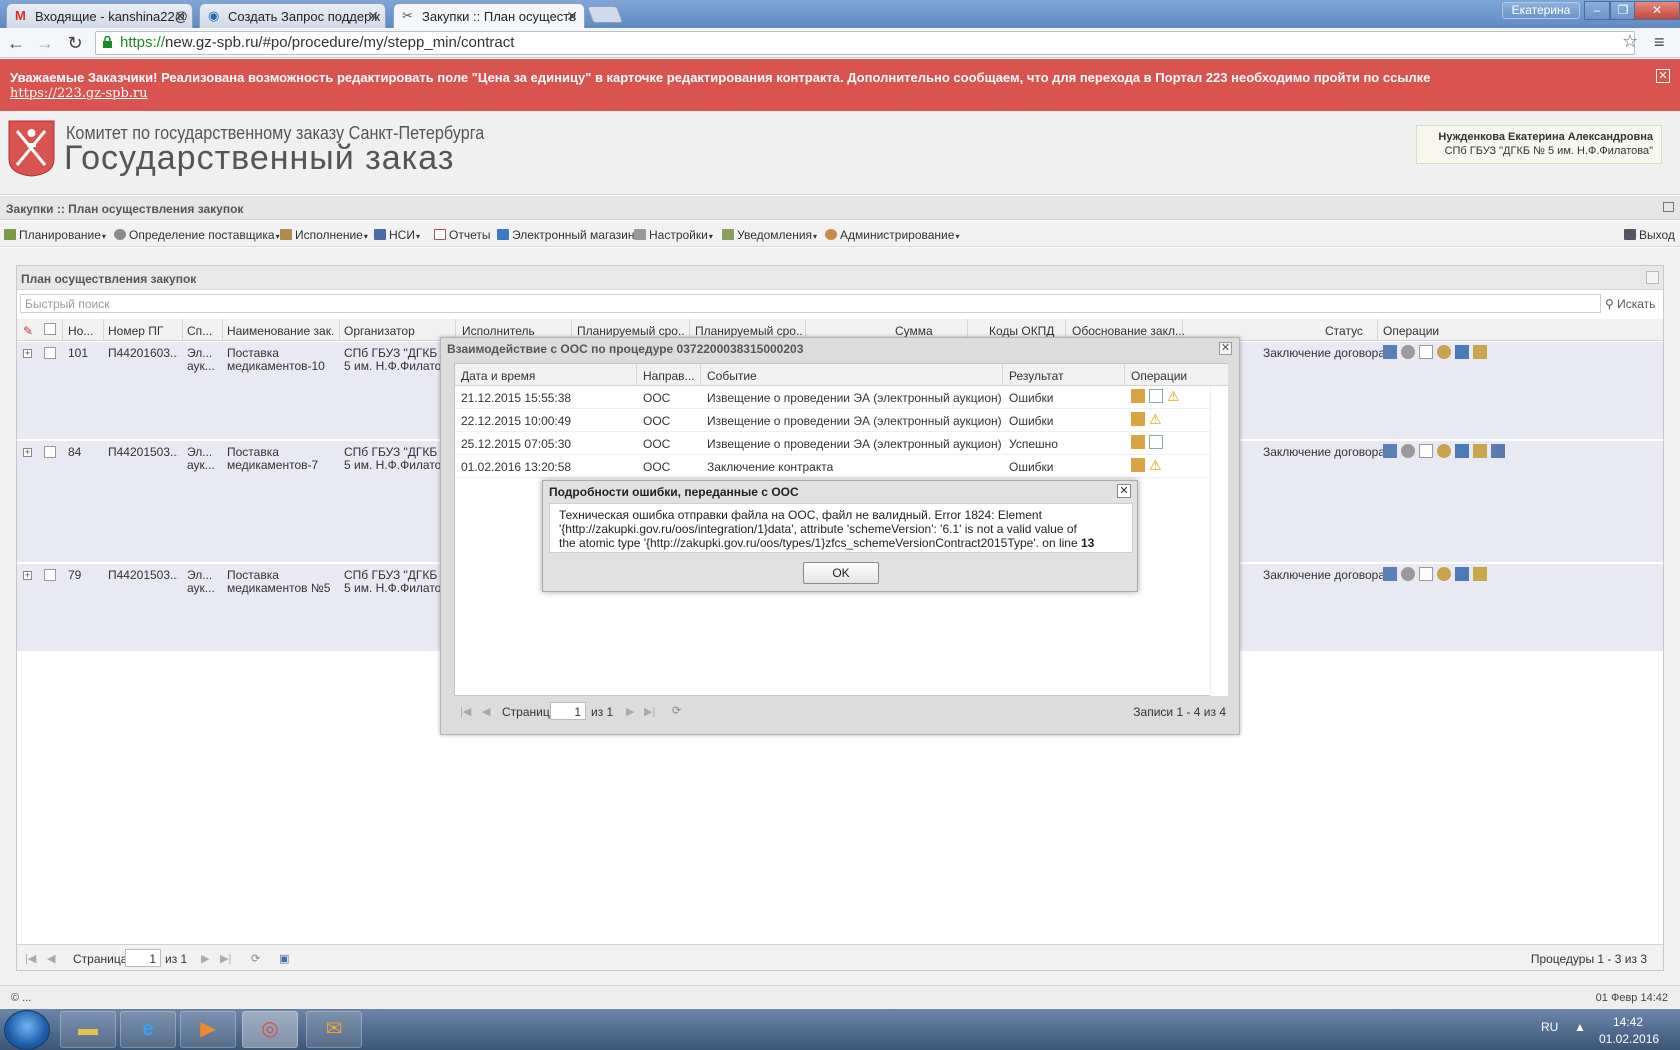 This screenshot has width=1680, height=1050. What do you see at coordinates (334, 1029) in the screenshot?
I see `outlook-icon: ✉` at bounding box center [334, 1029].